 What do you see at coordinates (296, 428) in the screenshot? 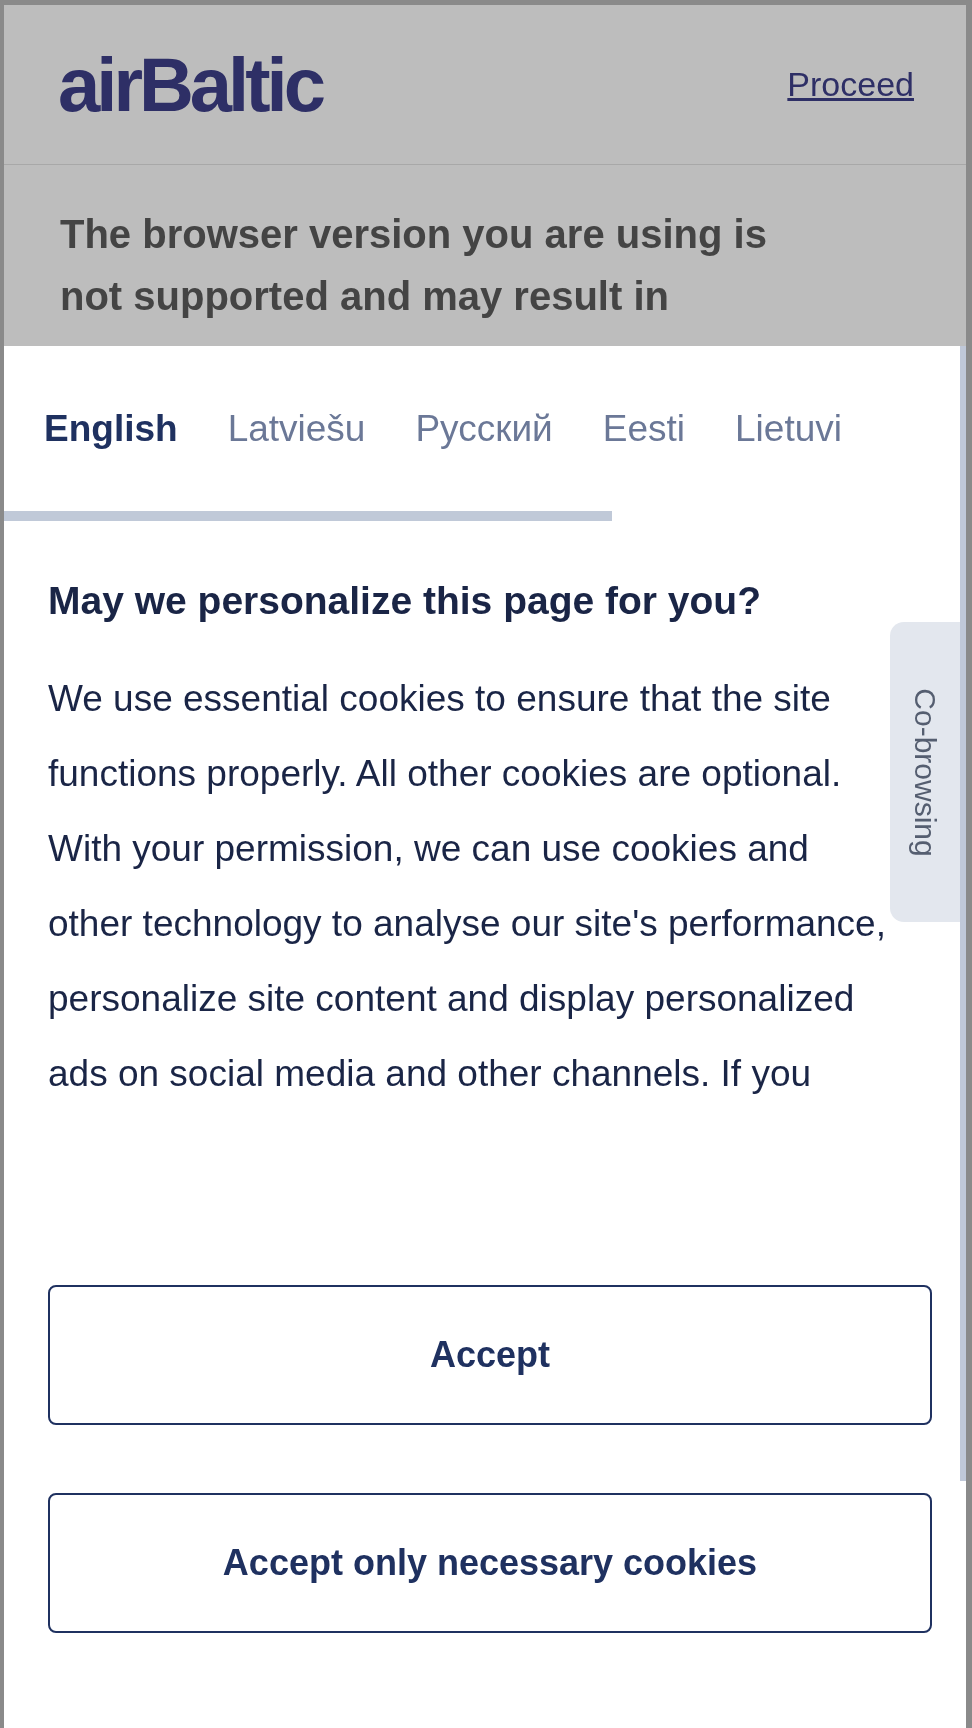
I see `language-tab: Latviešu` at bounding box center [296, 428].